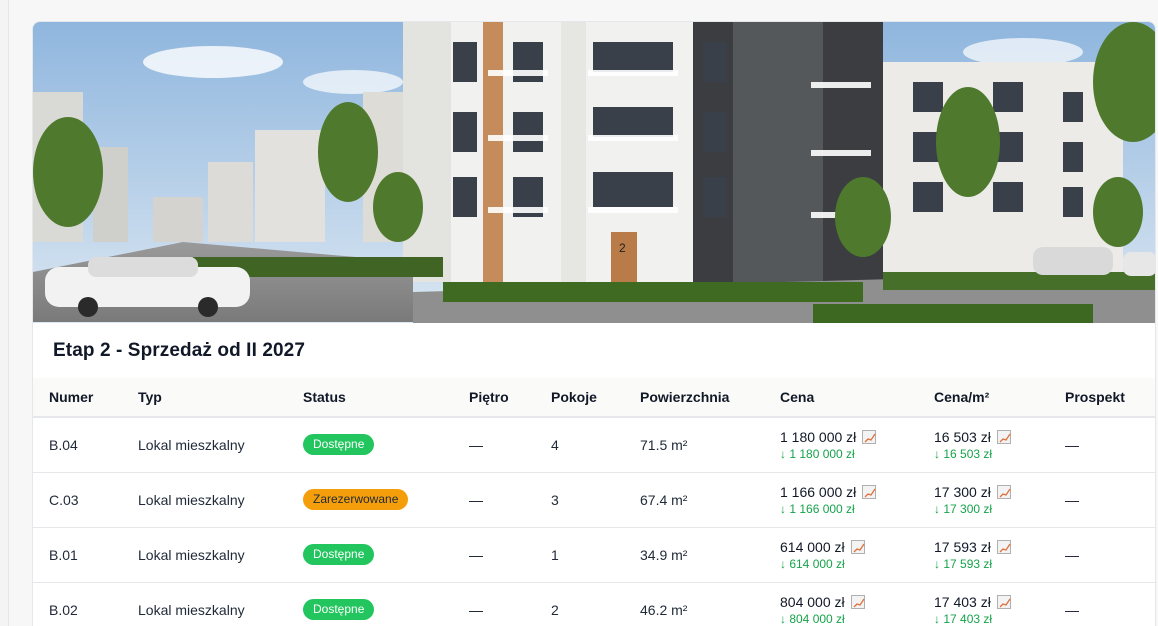 The width and height of the screenshot is (1158, 626). I want to click on price-cell: 1 180 000 zł ↓ 1 180 000 zł, so click(841, 444).